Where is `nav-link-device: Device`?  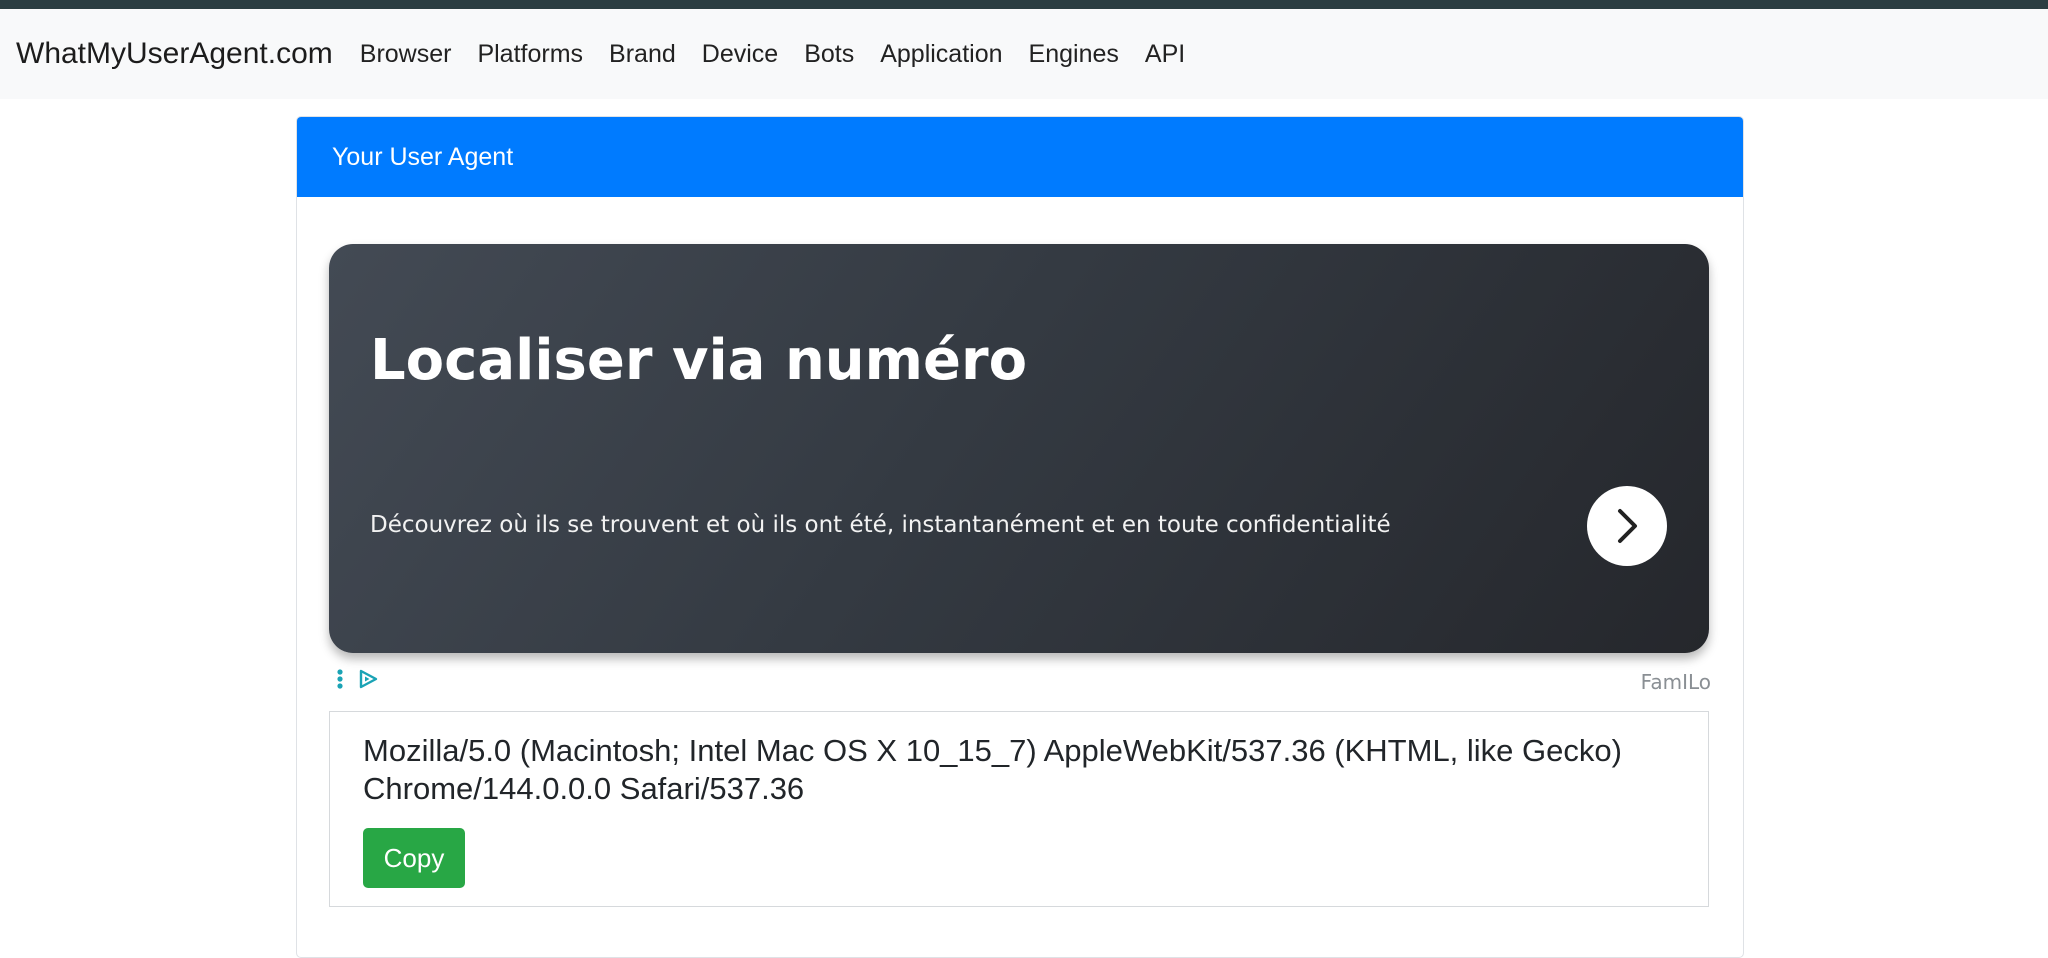
nav-link-device: Device is located at coordinates (740, 54).